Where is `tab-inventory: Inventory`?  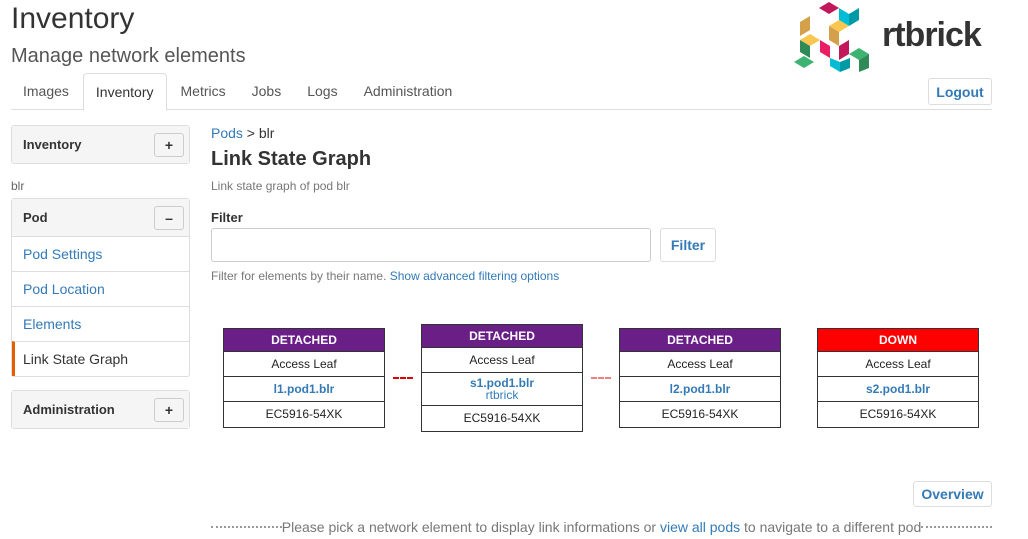
tab-inventory: Inventory is located at coordinates (124, 92).